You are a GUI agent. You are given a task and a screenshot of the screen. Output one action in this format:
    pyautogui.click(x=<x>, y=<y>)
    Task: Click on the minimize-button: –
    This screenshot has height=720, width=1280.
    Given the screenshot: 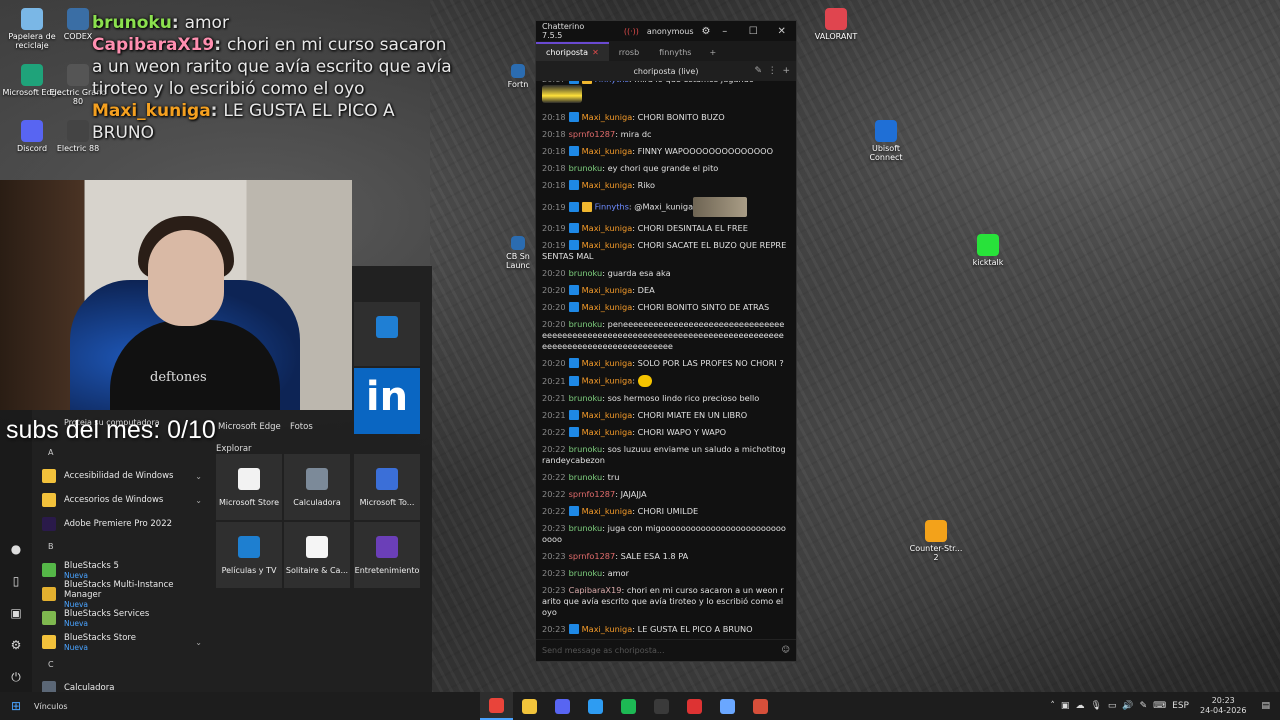 What is the action you would take?
    pyautogui.click(x=725, y=31)
    